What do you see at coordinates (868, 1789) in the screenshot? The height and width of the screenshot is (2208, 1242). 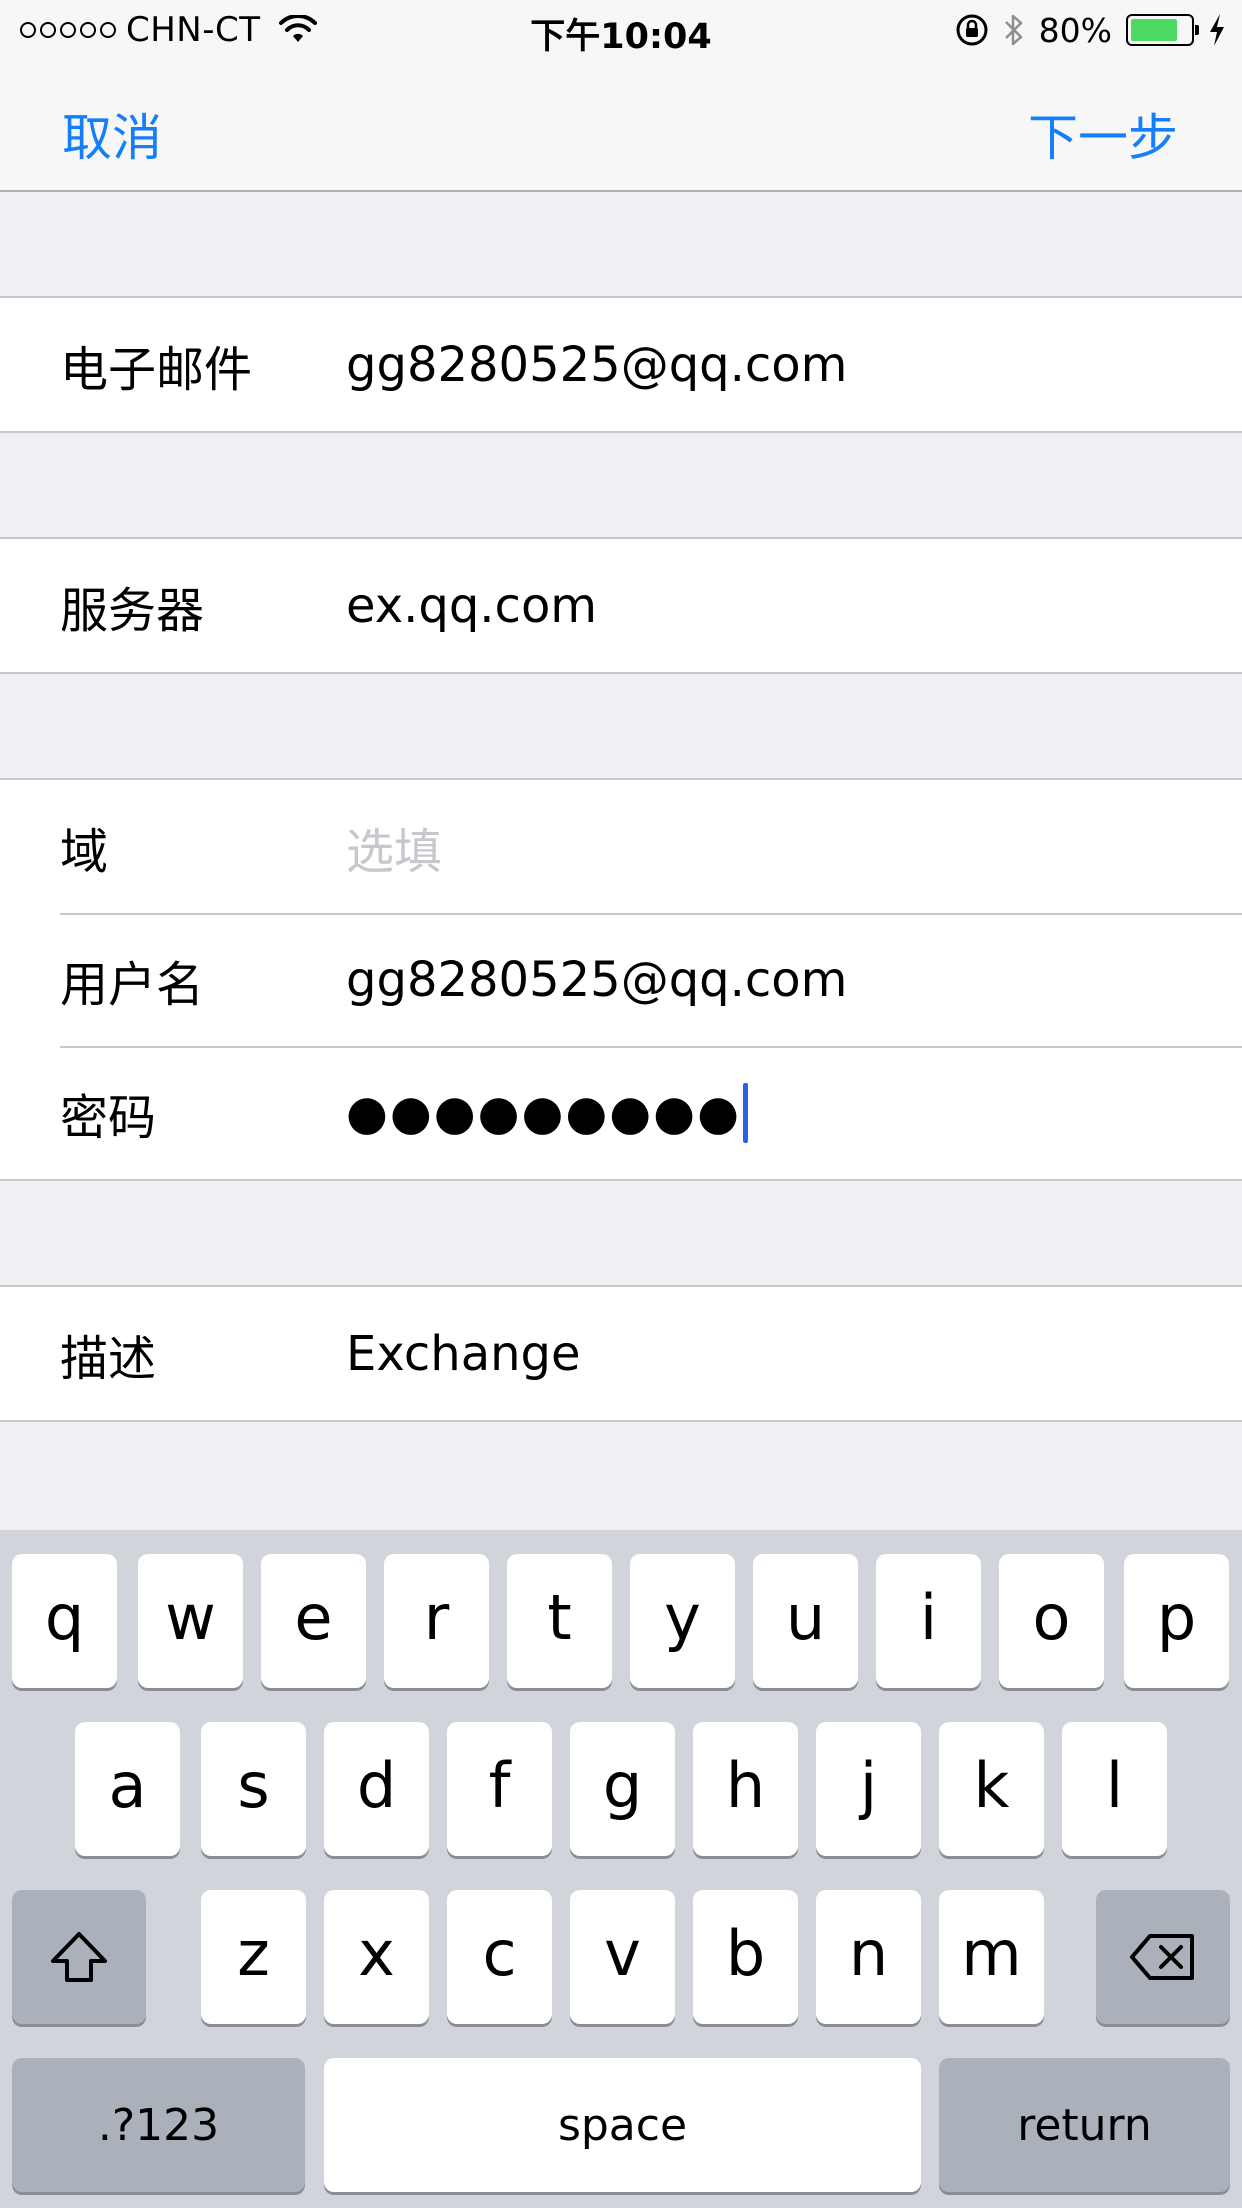 I see `key-j: j` at bounding box center [868, 1789].